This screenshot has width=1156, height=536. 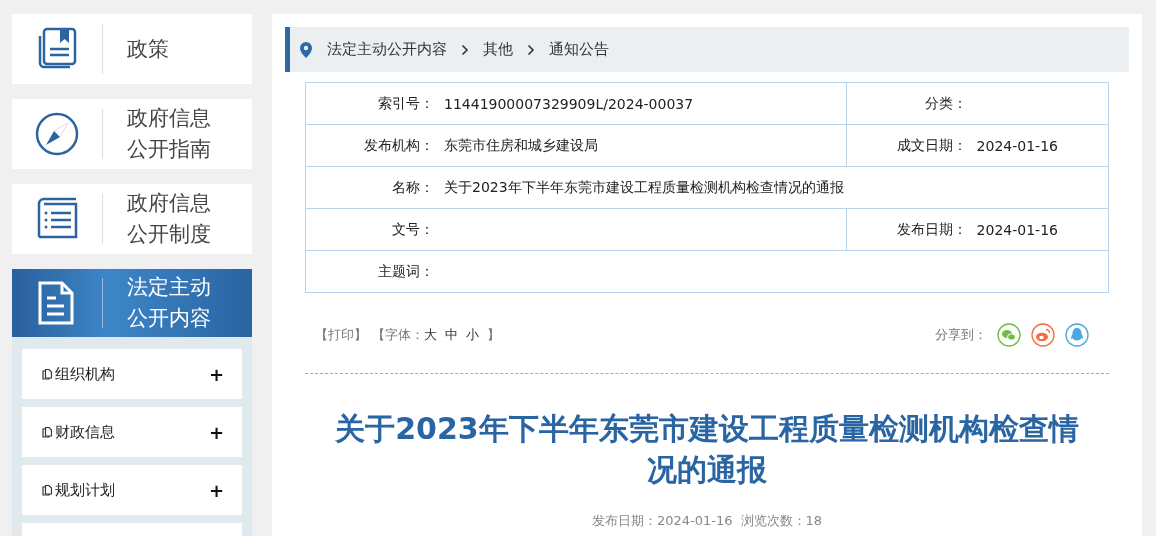 What do you see at coordinates (132, 49) in the screenshot?
I see `sidebar-nav-item: 政策` at bounding box center [132, 49].